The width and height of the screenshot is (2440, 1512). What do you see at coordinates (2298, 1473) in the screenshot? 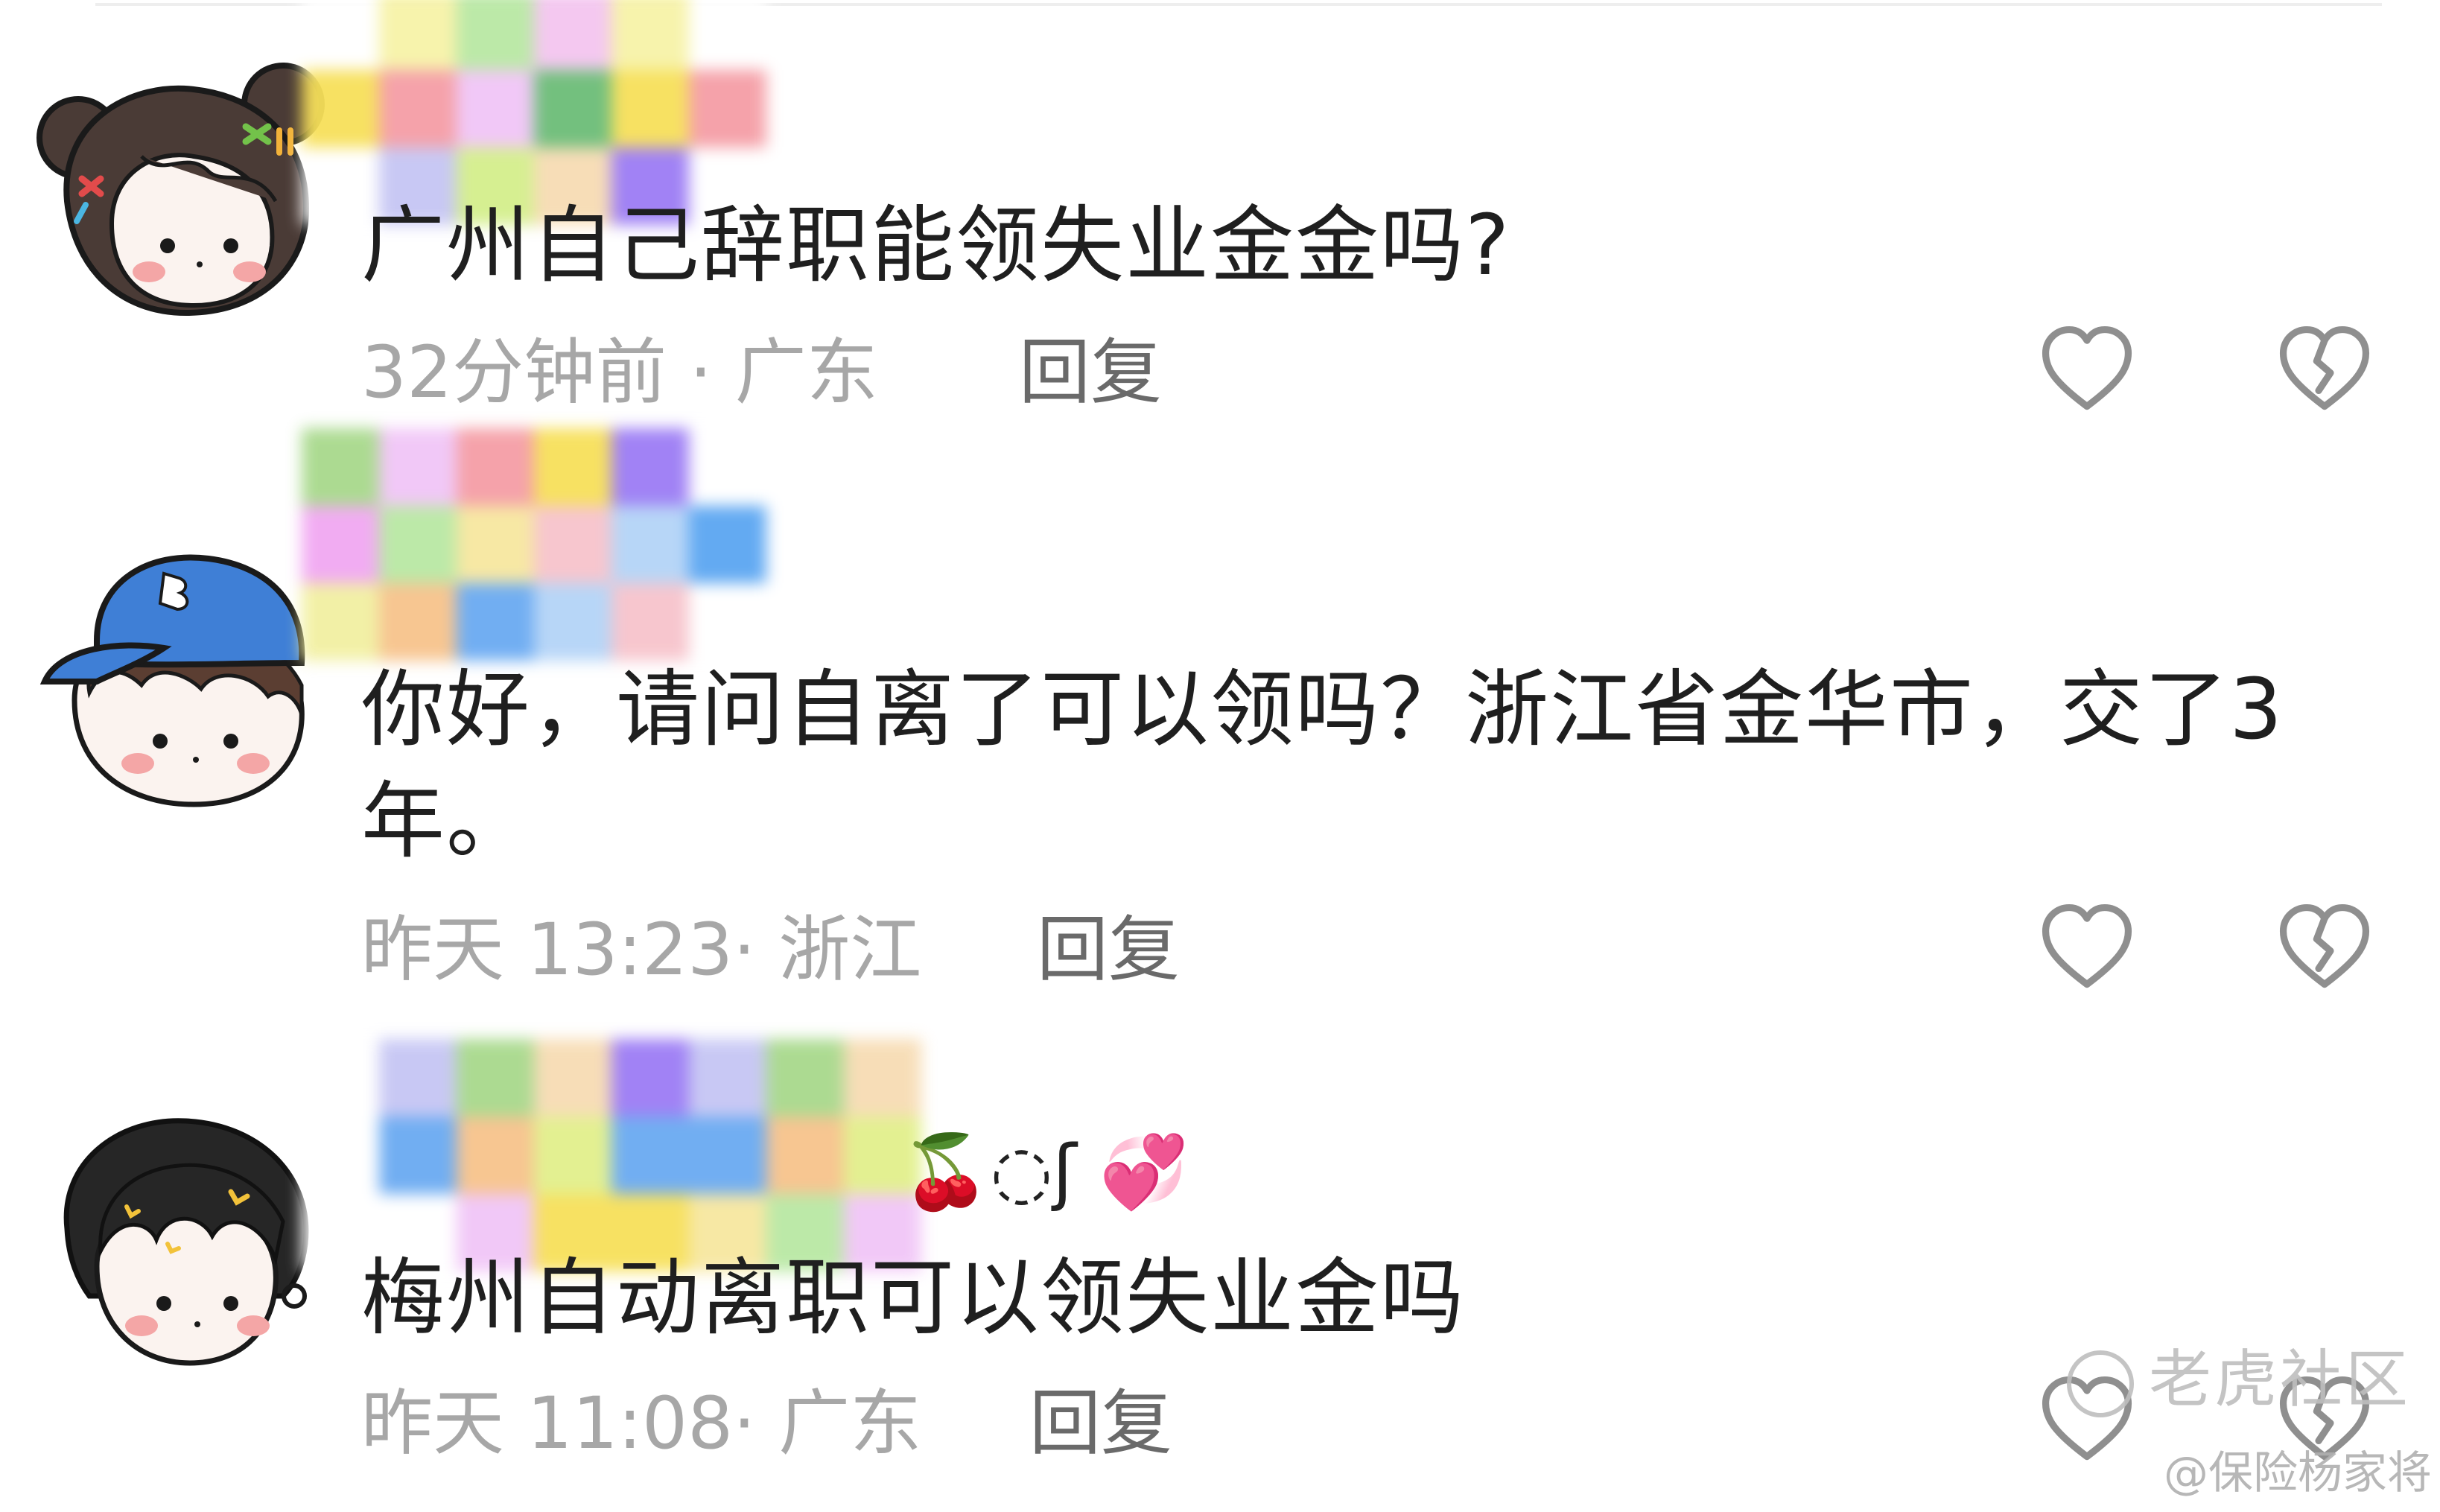
I see `watermark-credit: @保险杨家将` at bounding box center [2298, 1473].